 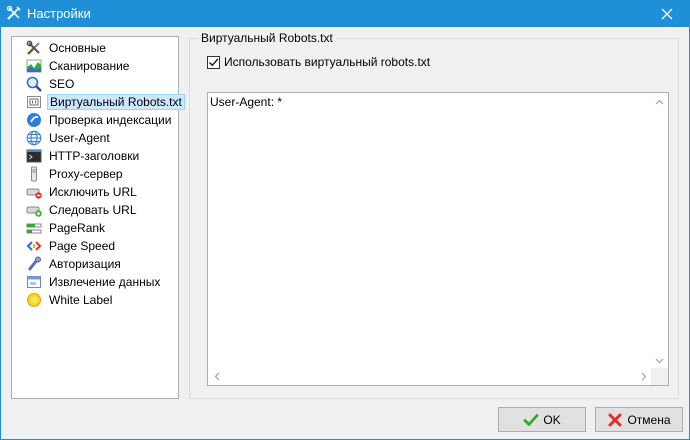 I want to click on robots-text-content: User-Agent: *, so click(x=246, y=102).